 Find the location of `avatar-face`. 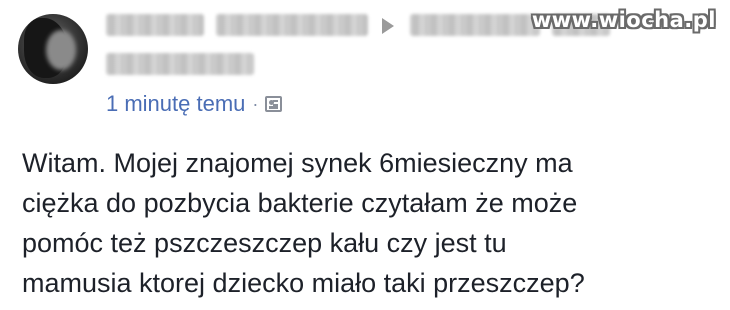

avatar-face is located at coordinates (61, 50).